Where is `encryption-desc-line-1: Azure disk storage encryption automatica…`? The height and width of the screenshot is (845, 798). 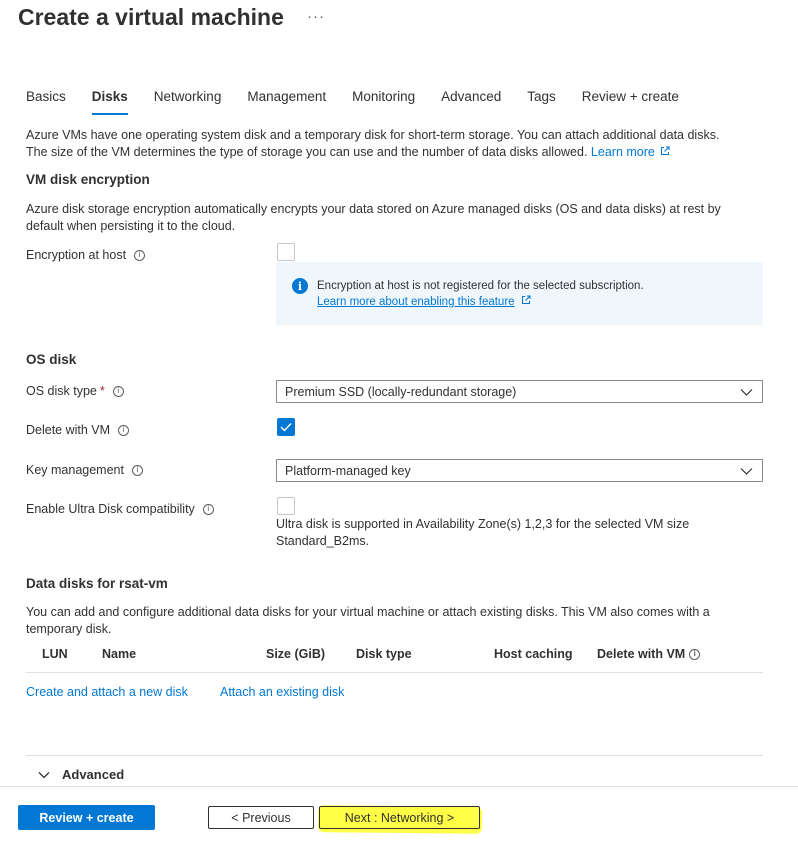
encryption-desc-line-1: Azure disk storage encryption automatica… is located at coordinates (373, 209).